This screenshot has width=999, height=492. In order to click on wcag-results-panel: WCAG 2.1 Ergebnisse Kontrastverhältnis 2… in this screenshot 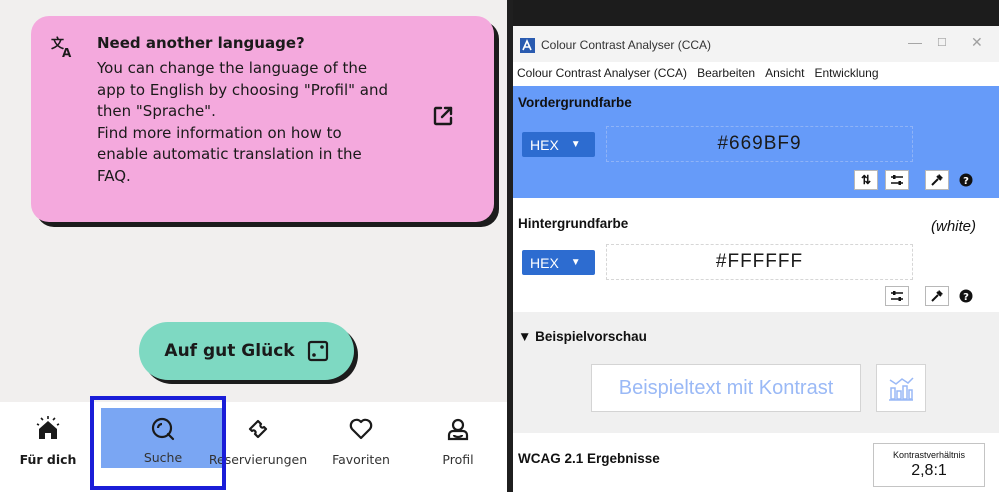, I will do `click(756, 462)`.